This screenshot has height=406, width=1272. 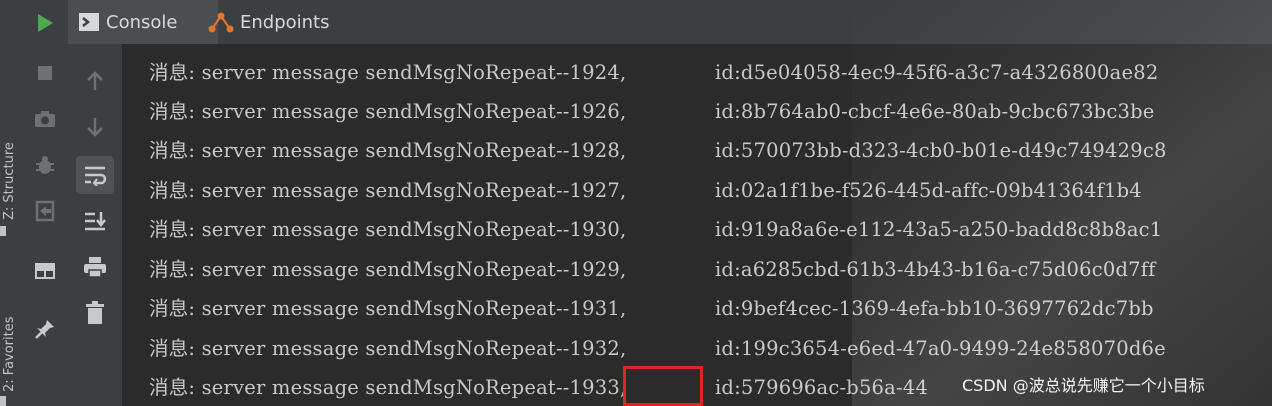 What do you see at coordinates (940, 348) in the screenshot?
I see `console-line-id: id:199c3654-e6ed-47a0-9499-24e858070d6e` at bounding box center [940, 348].